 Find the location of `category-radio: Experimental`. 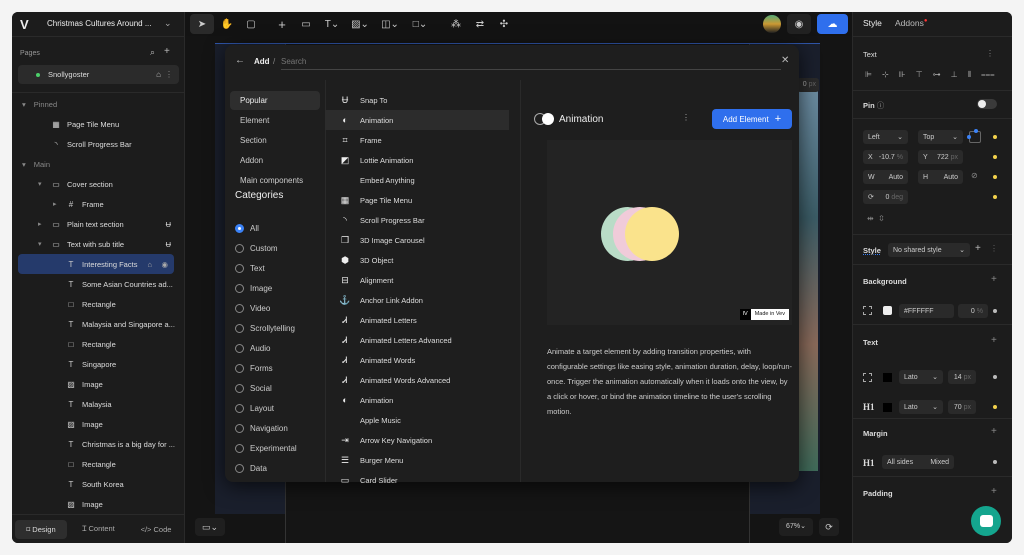

category-radio: Experimental is located at coordinates (266, 448).